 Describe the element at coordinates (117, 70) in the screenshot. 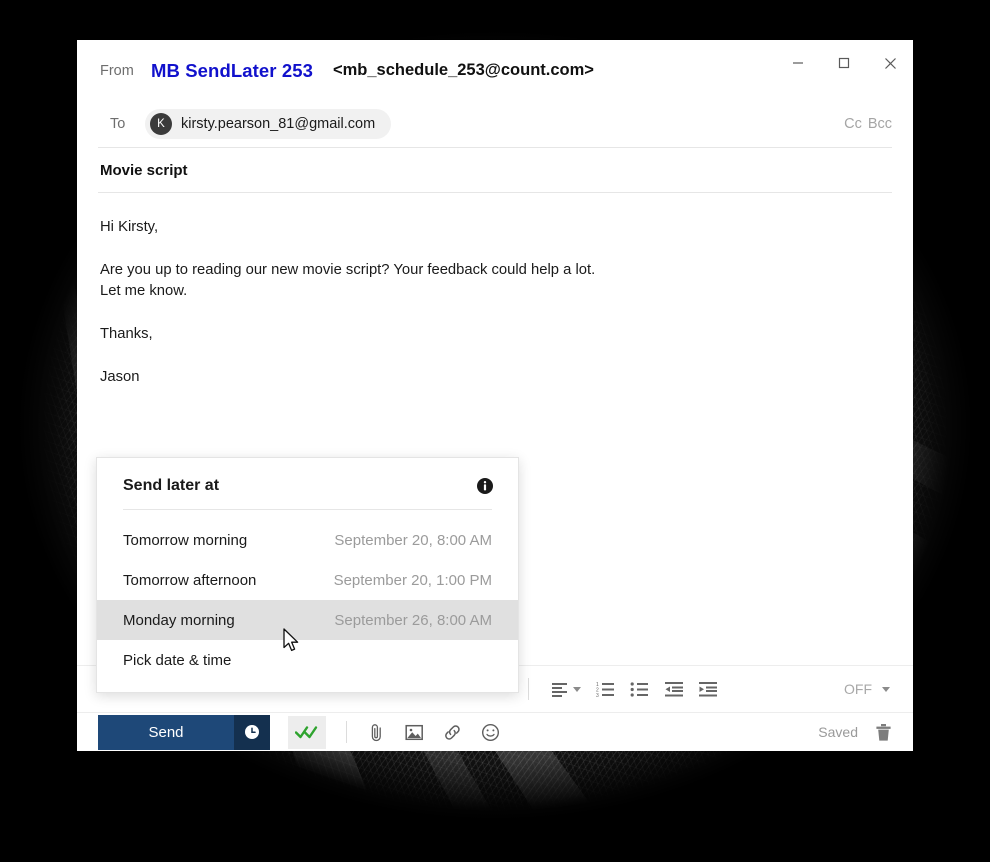

I see `from-label: From` at that location.